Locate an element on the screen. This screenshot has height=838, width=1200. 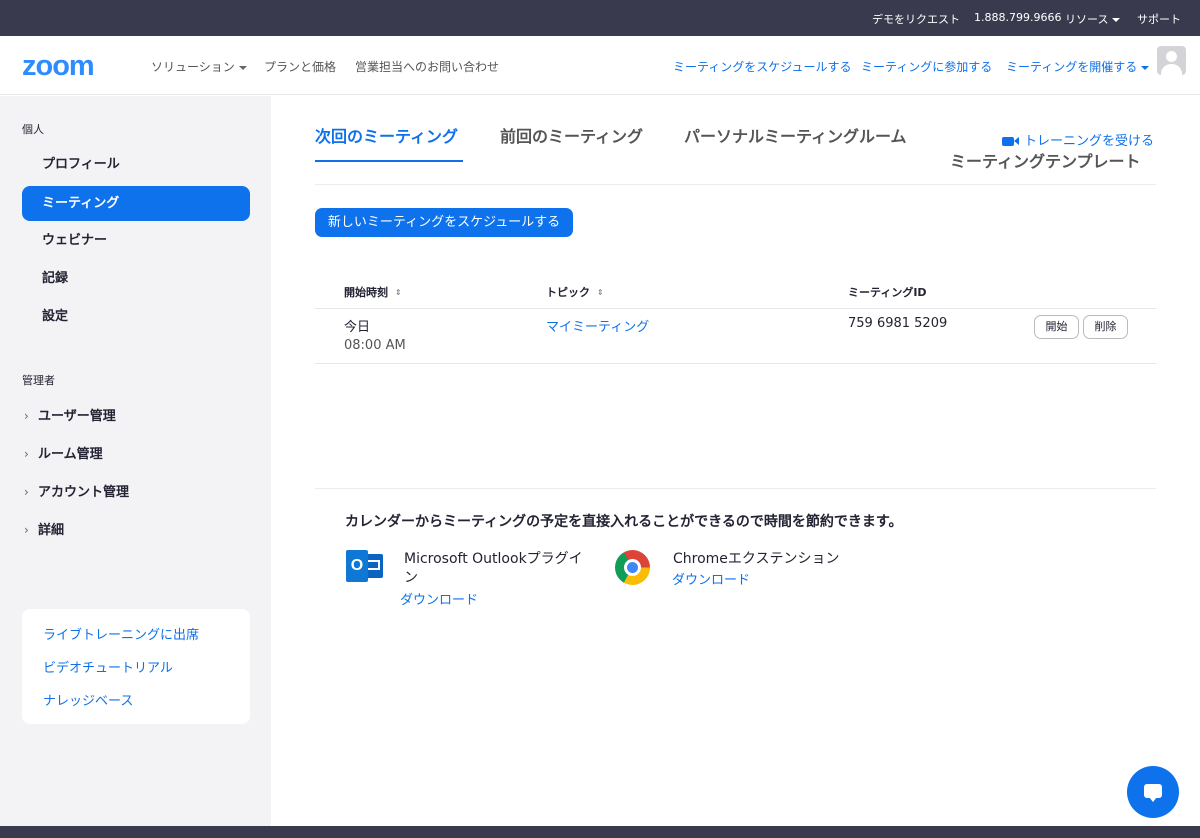
column-header-meeting-id: ミーティングID is located at coordinates (887, 292).